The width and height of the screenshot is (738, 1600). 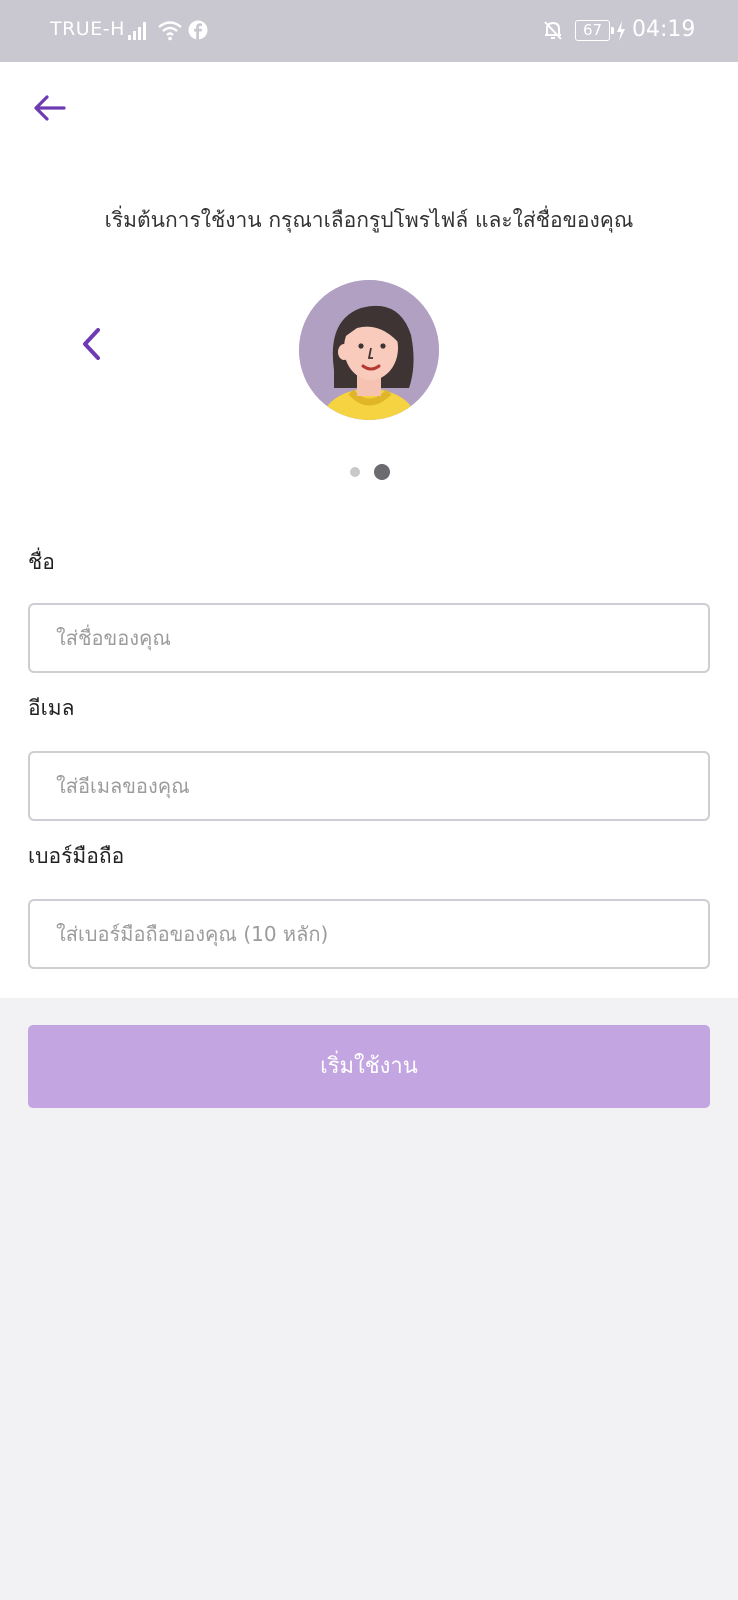 What do you see at coordinates (382, 472) in the screenshot?
I see `pager-dot-active` at bounding box center [382, 472].